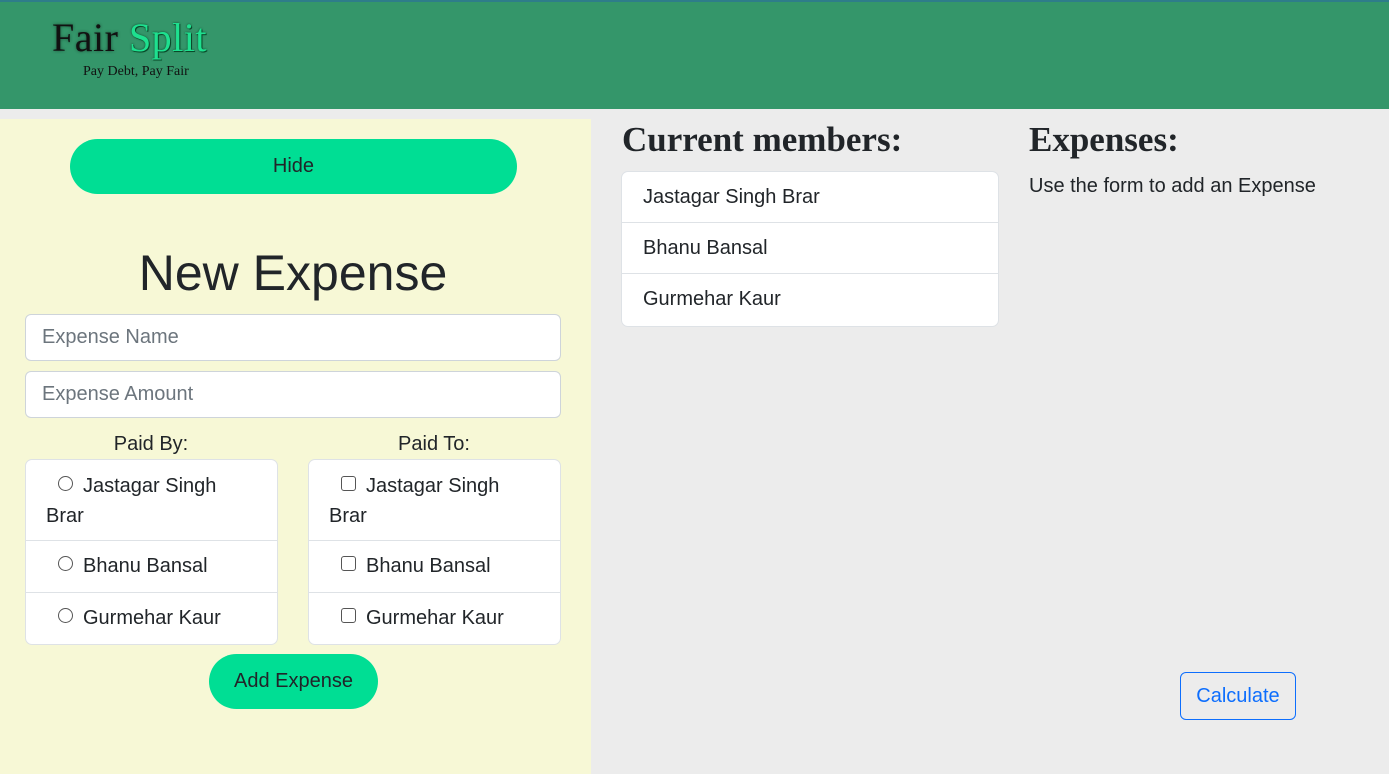 The height and width of the screenshot is (774, 1389). What do you see at coordinates (810, 197) in the screenshot?
I see `member-item: Jastagar Singh Brar` at bounding box center [810, 197].